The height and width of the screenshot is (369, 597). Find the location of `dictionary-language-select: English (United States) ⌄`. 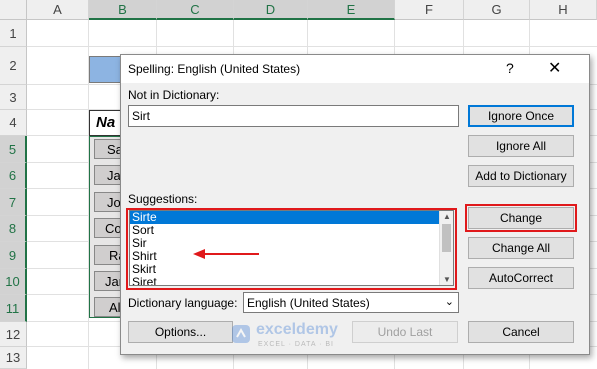

dictionary-language-select: English (United States) ⌄ is located at coordinates (351, 302).